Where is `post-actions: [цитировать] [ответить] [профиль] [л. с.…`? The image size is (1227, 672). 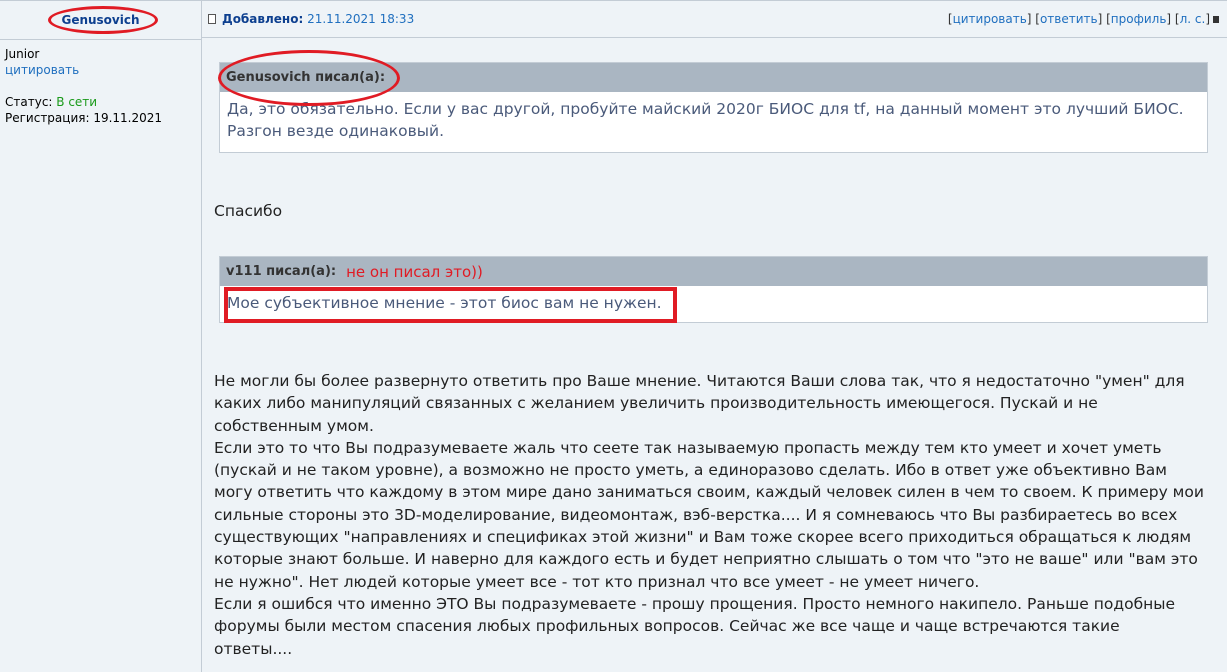
post-actions: [цитировать] [ответить] [профиль] [л. с.… is located at coordinates (1083, 19).